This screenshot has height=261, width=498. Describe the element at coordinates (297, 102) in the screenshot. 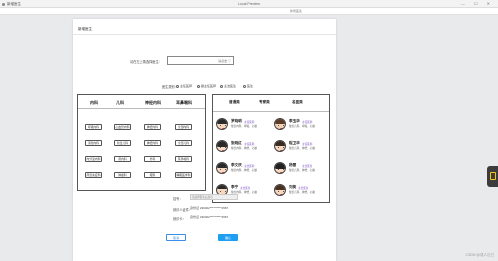

I see `doctor-tab-famous: 名医类` at that location.